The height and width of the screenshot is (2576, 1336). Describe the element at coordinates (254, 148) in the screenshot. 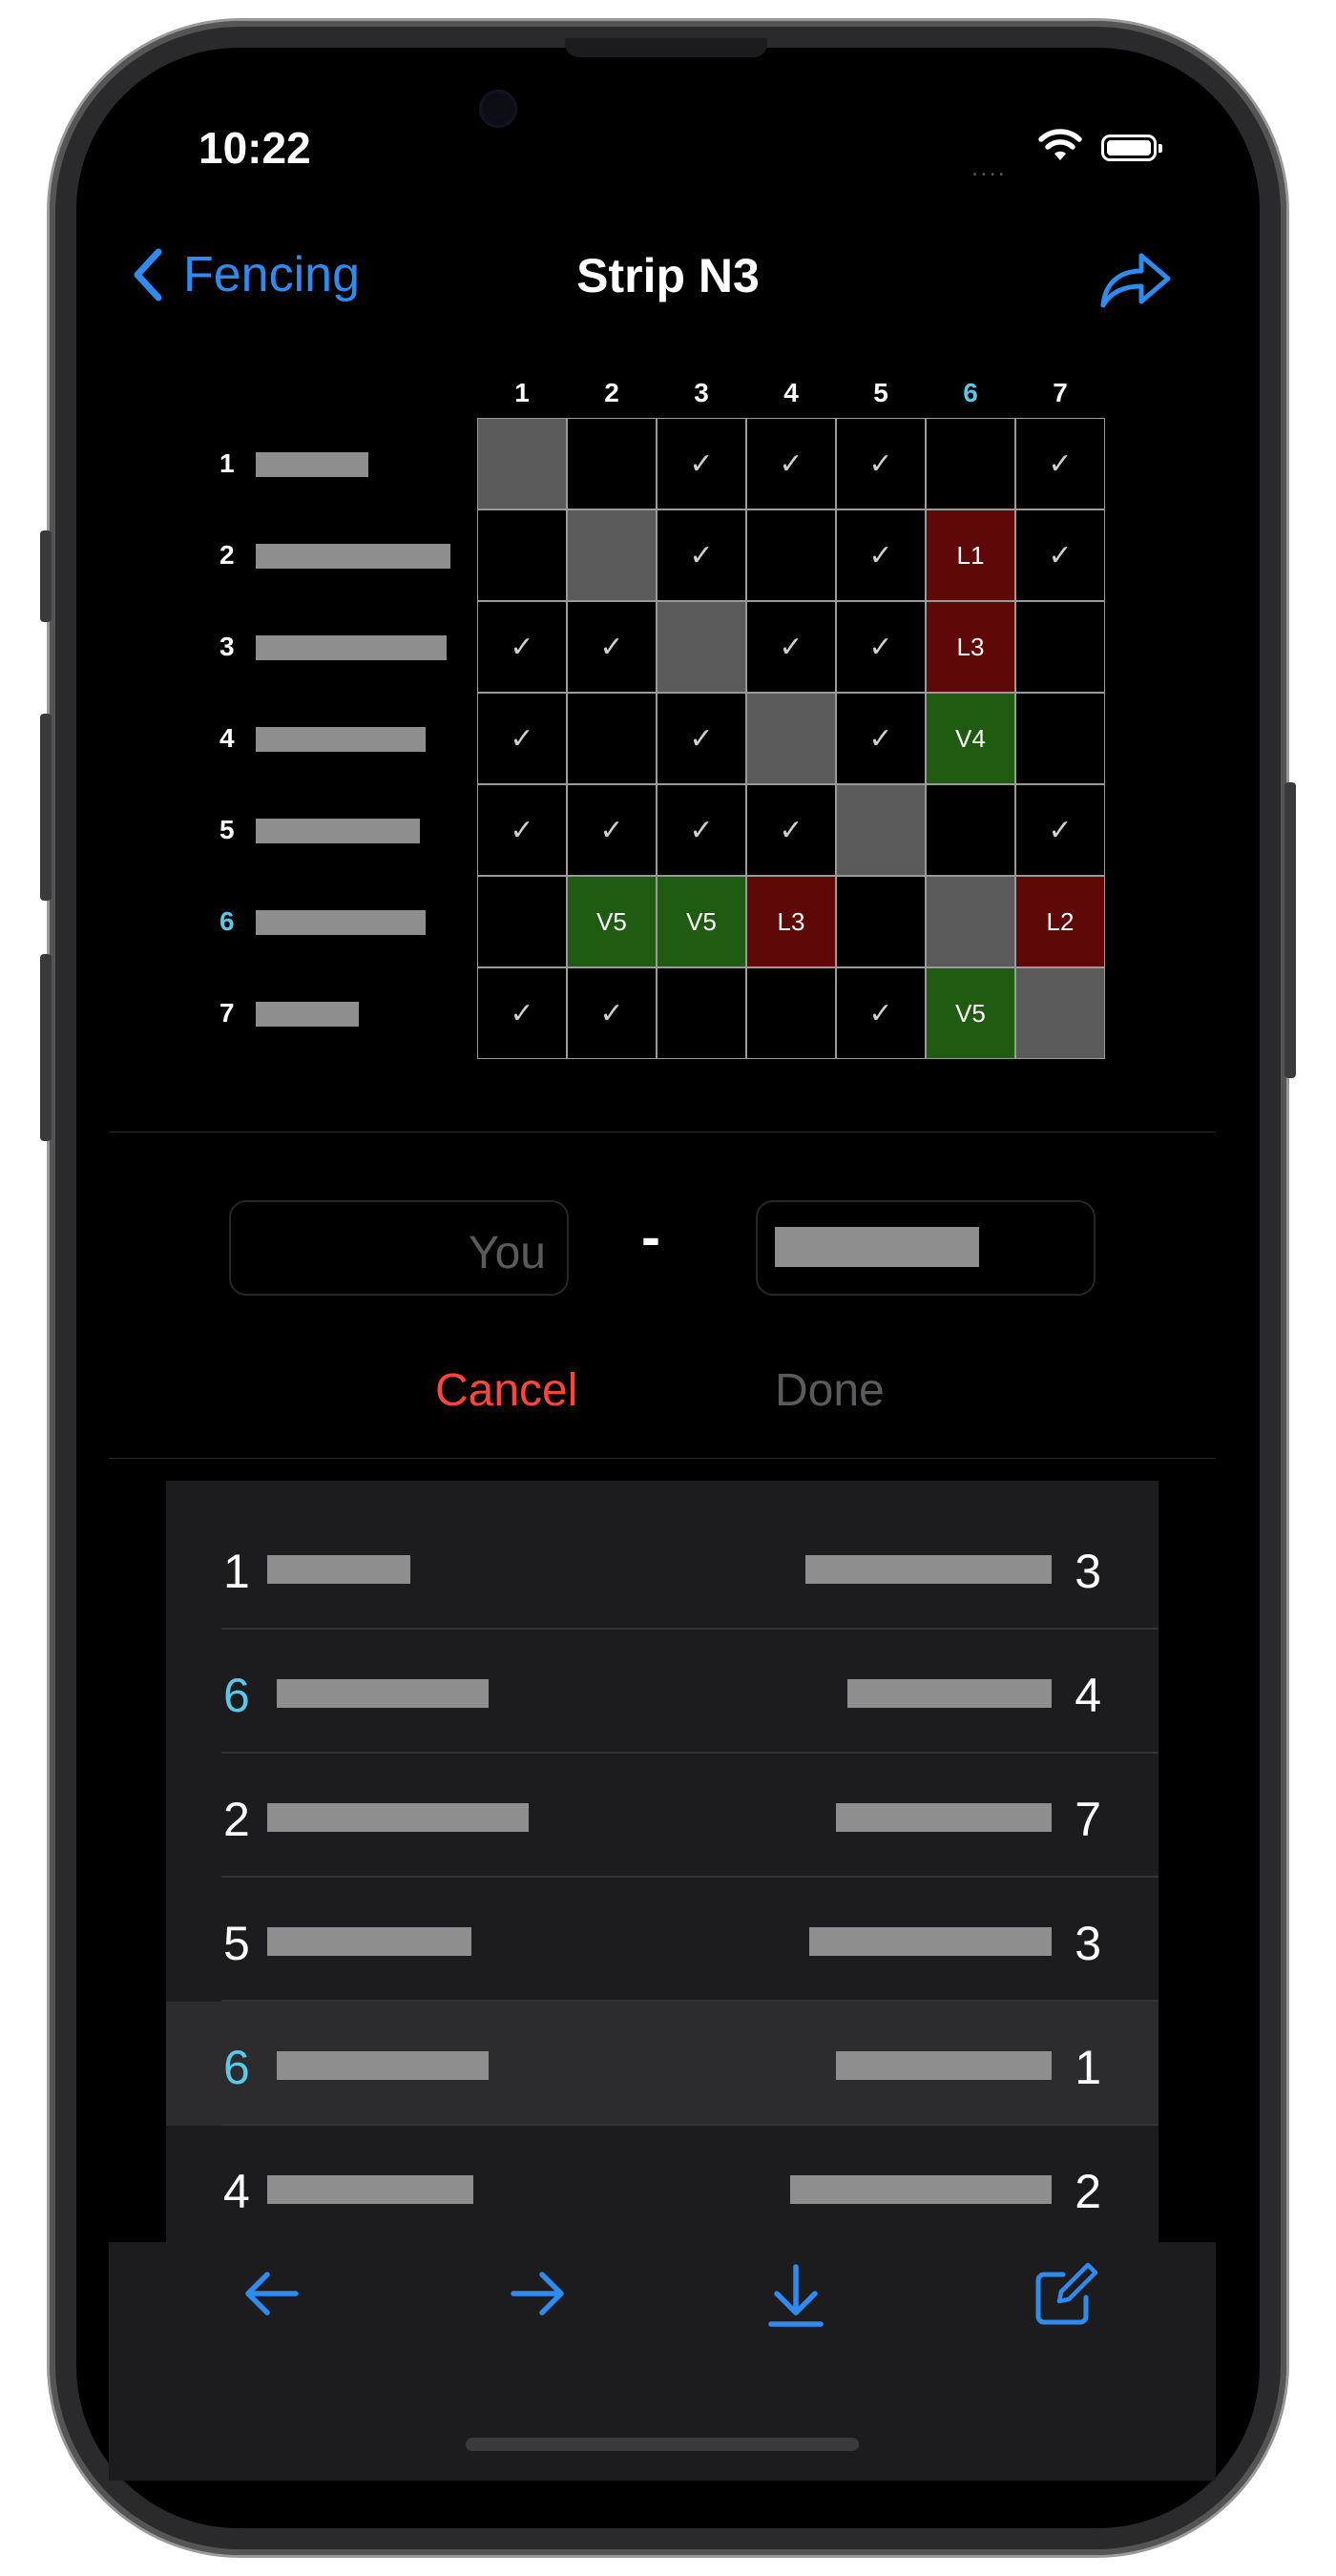

I see `status-time: 10:22` at that location.